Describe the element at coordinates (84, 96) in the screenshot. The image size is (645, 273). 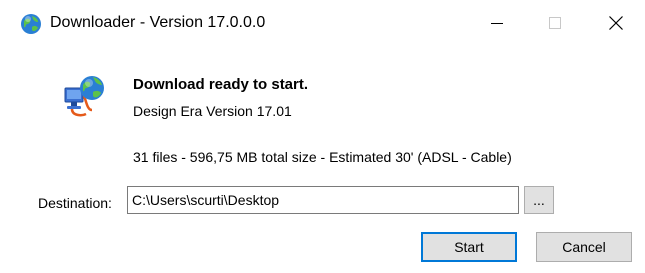
I see `network-globe-icon` at that location.